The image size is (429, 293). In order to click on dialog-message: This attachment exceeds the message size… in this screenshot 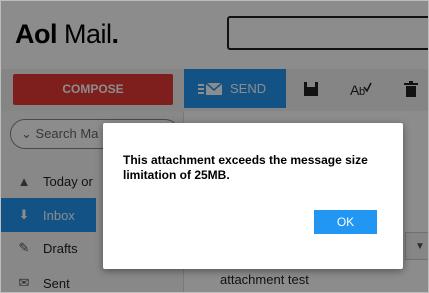, I will do `click(245, 167)`.